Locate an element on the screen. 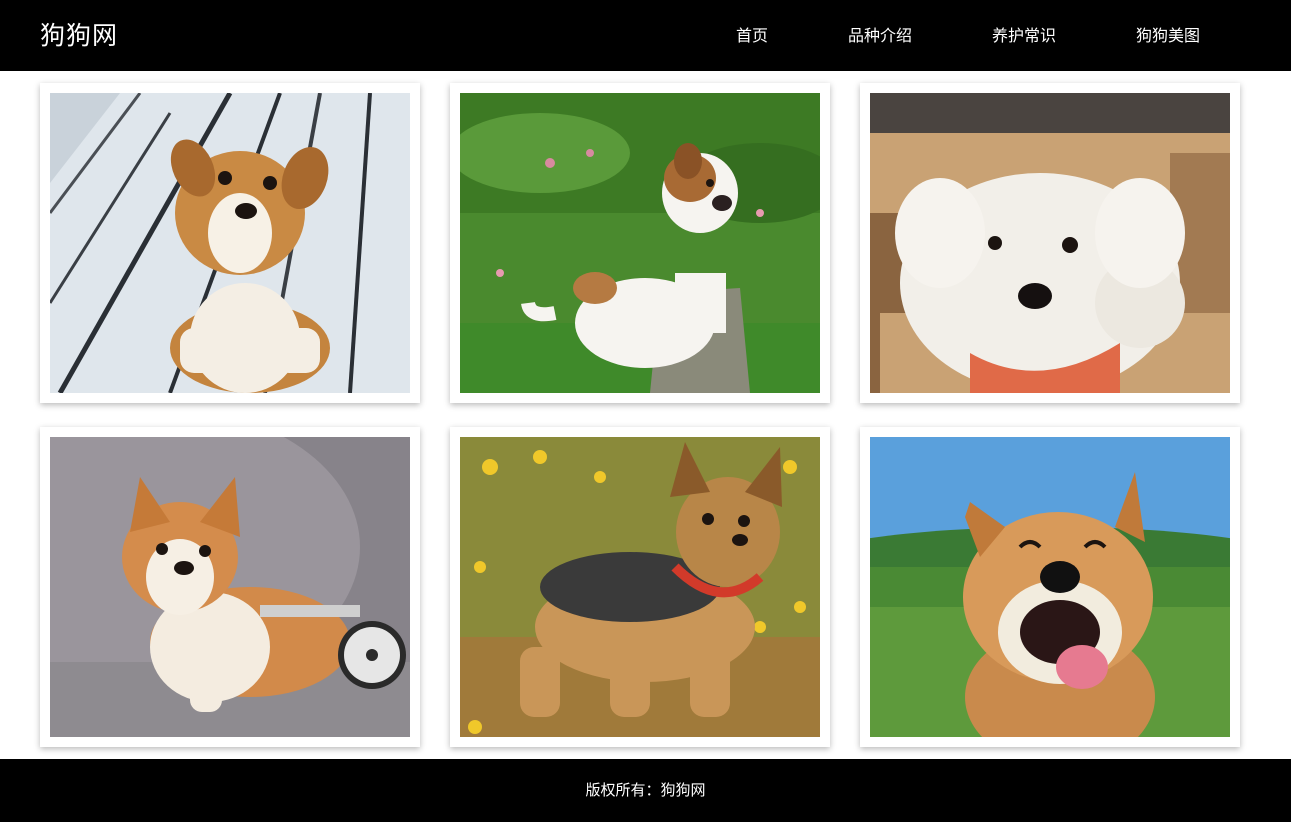  dog-photo-shiba is located at coordinates (1050, 587).